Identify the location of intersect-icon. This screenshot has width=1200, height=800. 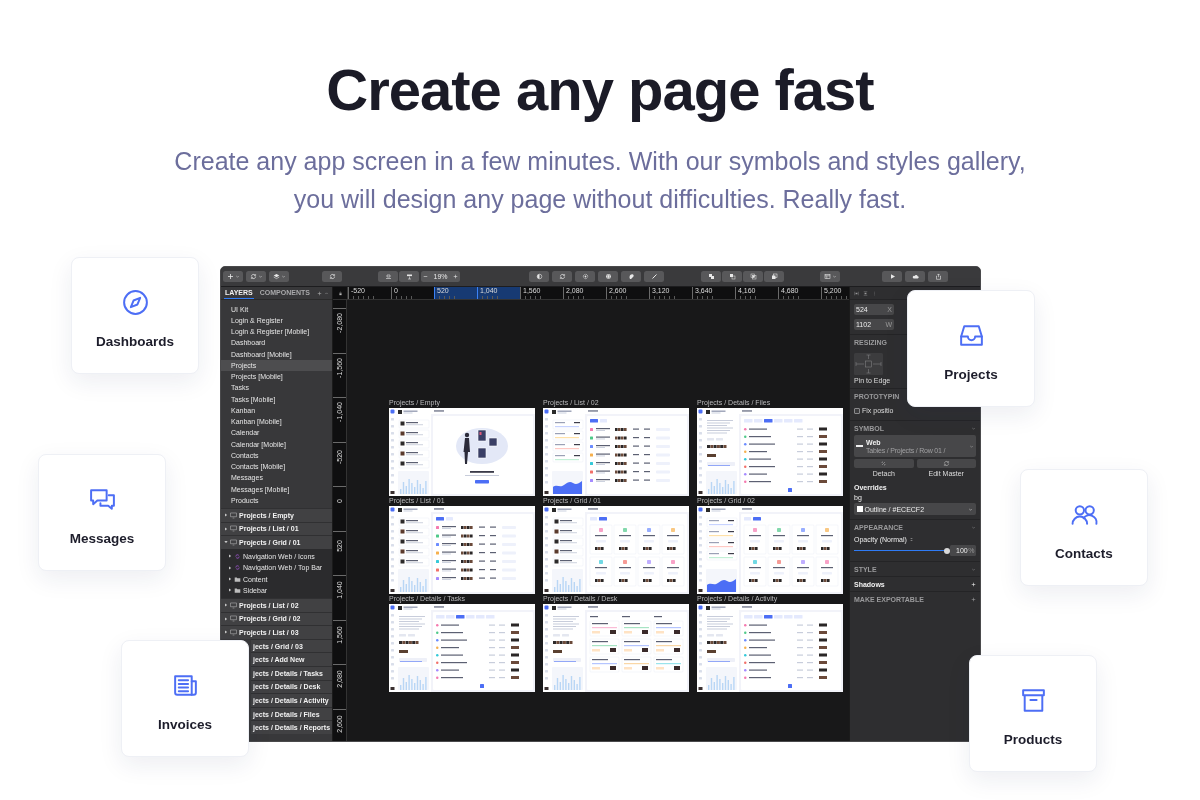
(753, 276).